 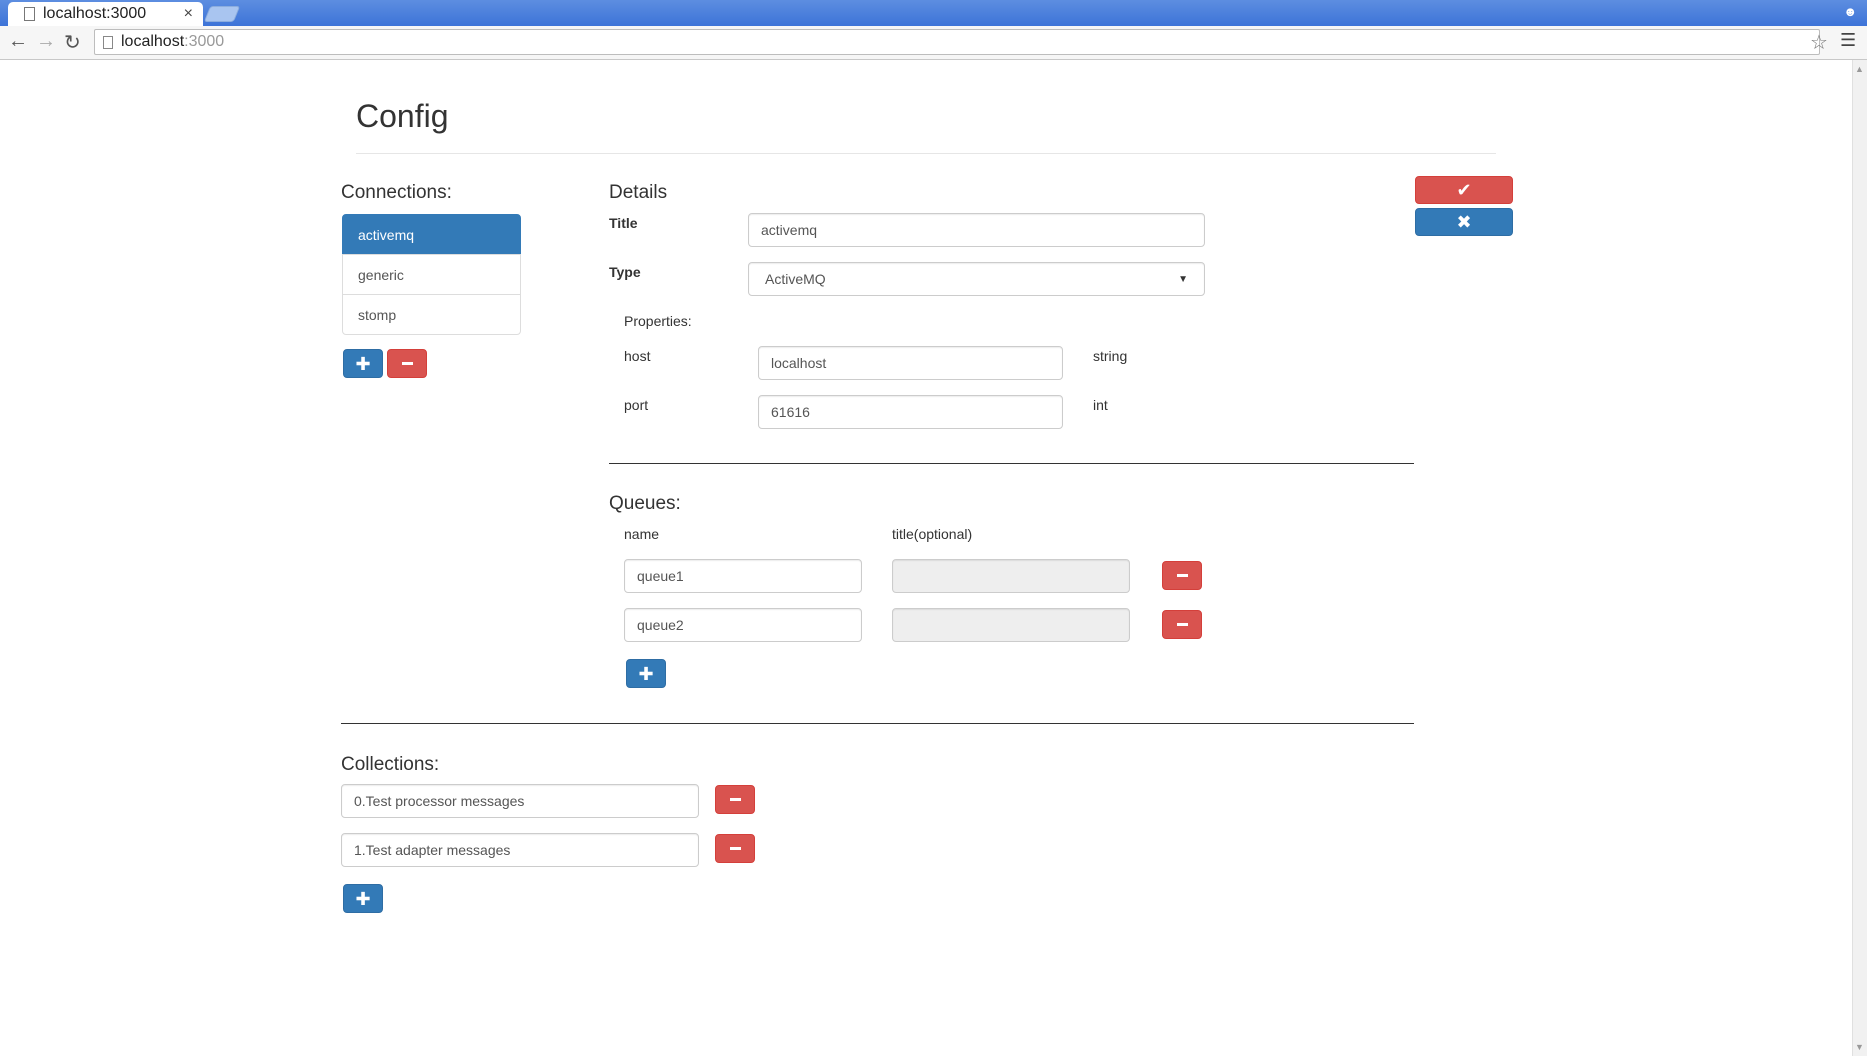 I want to click on chevron-down-icon: ▼, so click(x=1183, y=279).